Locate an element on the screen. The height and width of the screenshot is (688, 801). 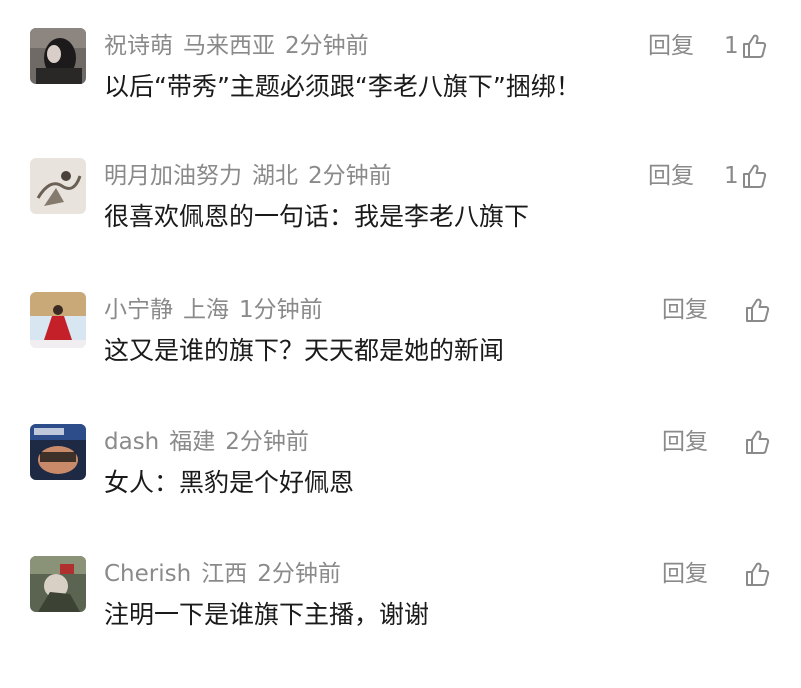
comment-username: dash is located at coordinates (131, 442).